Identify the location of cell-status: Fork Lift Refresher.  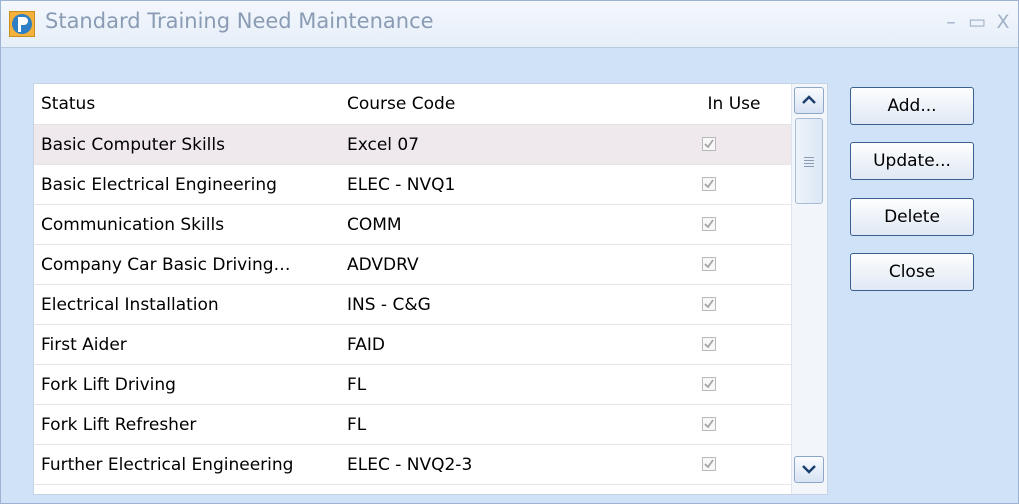
(119, 425).